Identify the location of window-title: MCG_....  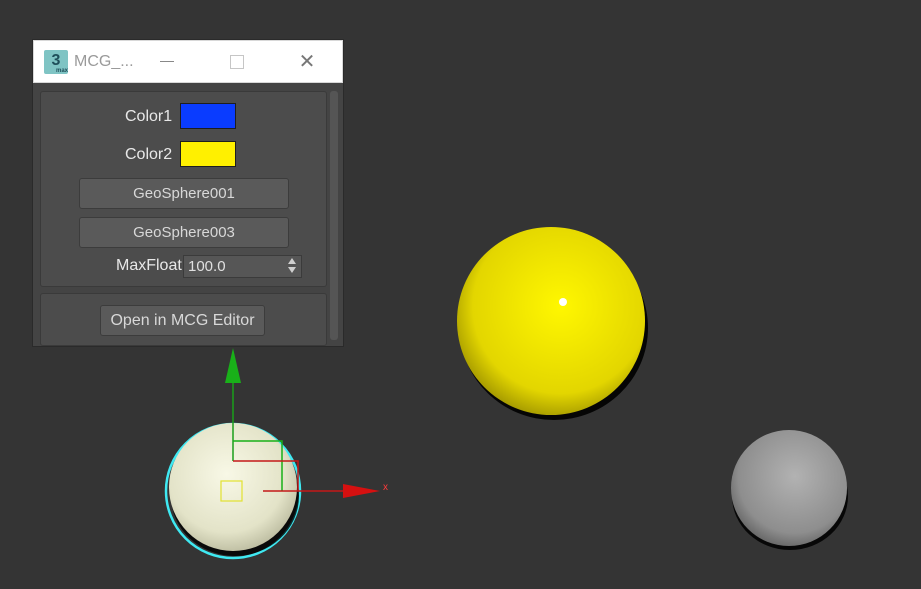
(104, 61).